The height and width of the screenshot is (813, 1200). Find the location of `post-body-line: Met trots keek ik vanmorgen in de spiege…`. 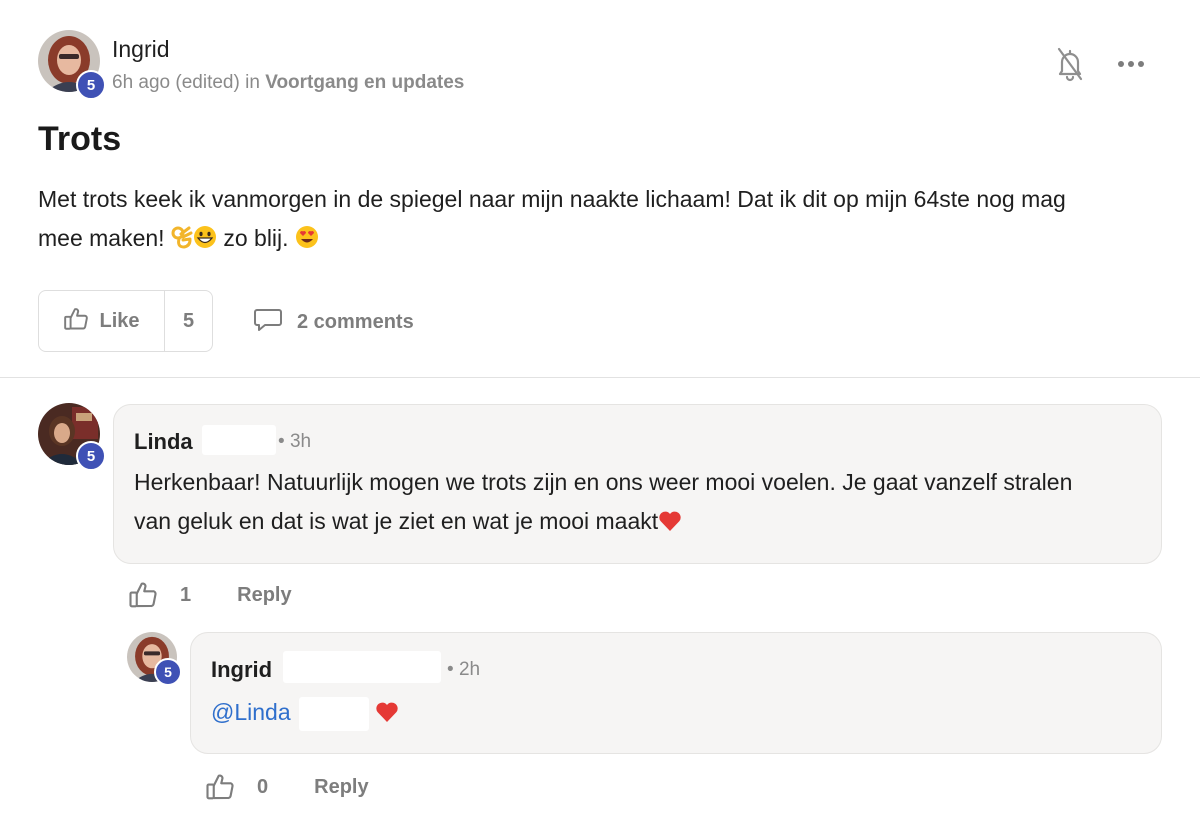

post-body-line: Met trots keek ik vanmorgen in de spiege… is located at coordinates (552, 199).